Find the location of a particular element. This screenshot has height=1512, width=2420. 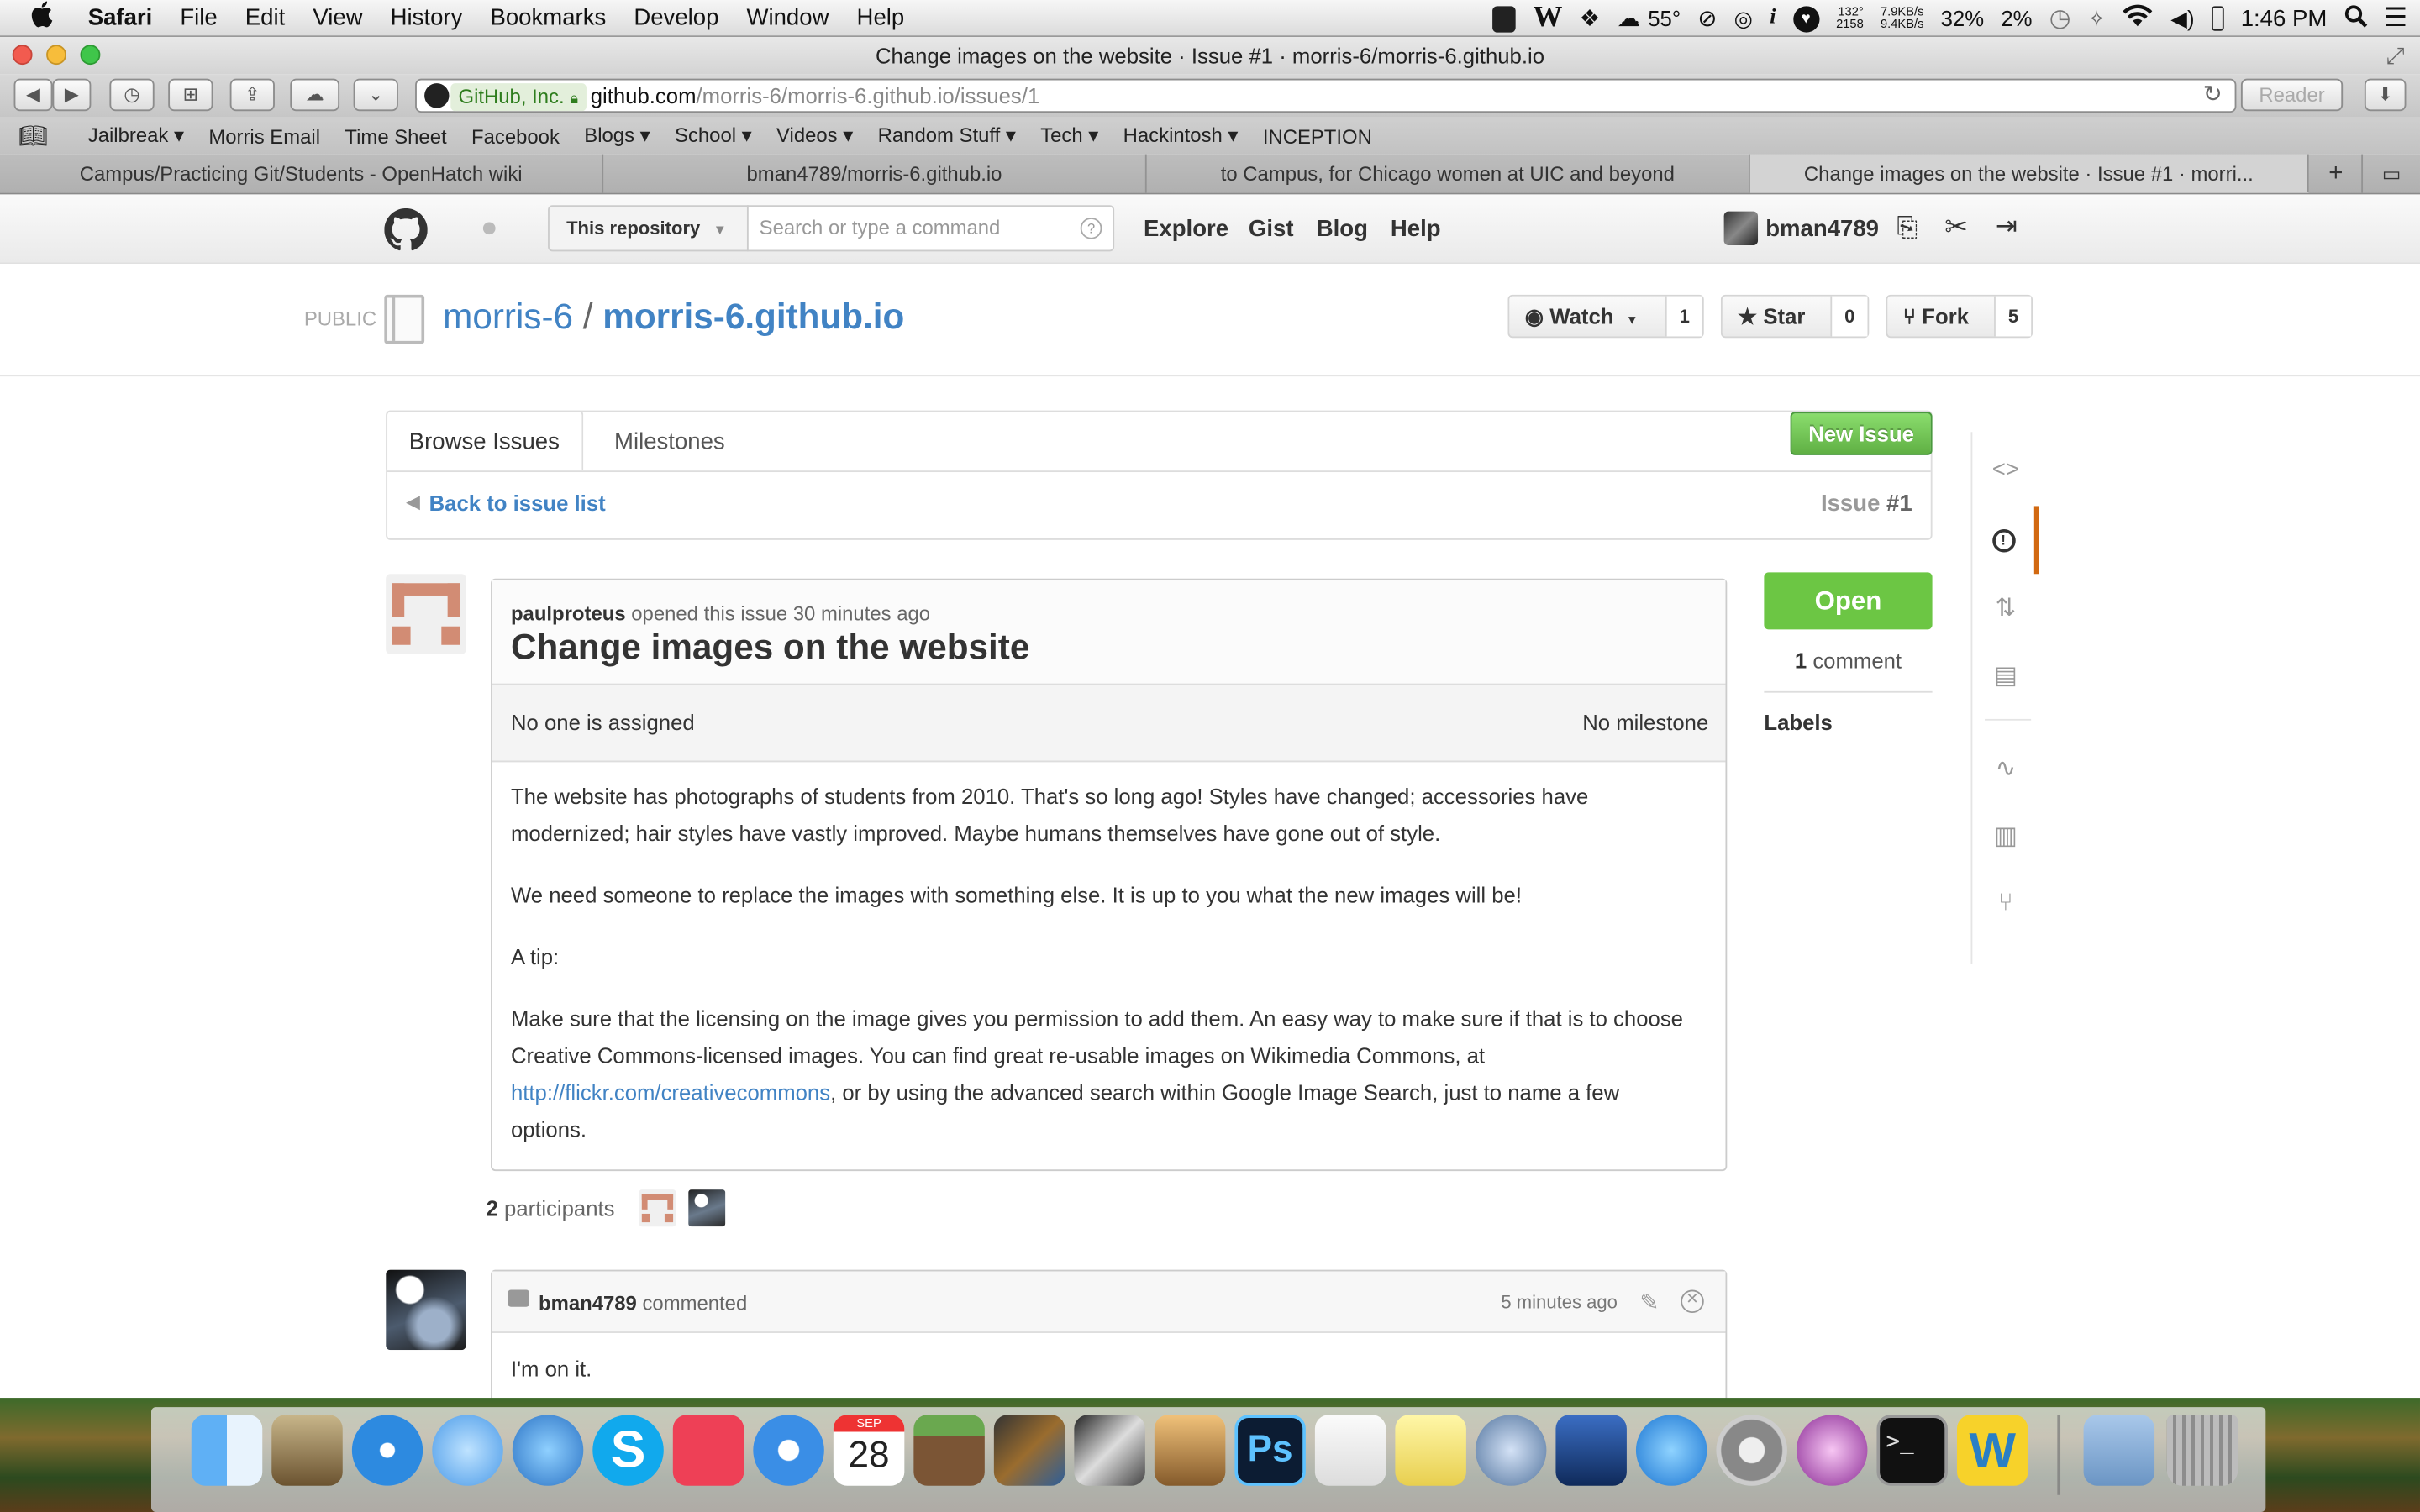

reload-icon: ↻ is located at coordinates (2213, 96).